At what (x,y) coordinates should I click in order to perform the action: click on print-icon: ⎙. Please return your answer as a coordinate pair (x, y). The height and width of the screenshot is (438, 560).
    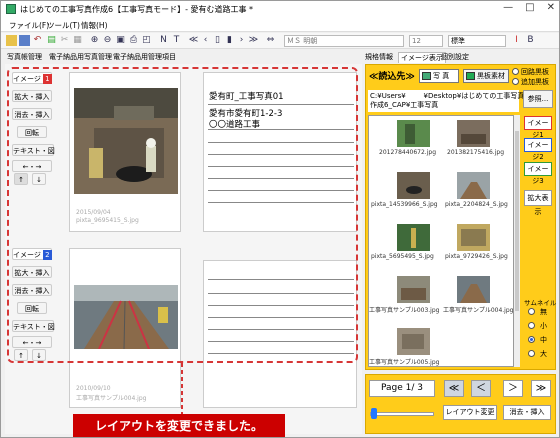
    Looking at the image, I should click on (133, 40).